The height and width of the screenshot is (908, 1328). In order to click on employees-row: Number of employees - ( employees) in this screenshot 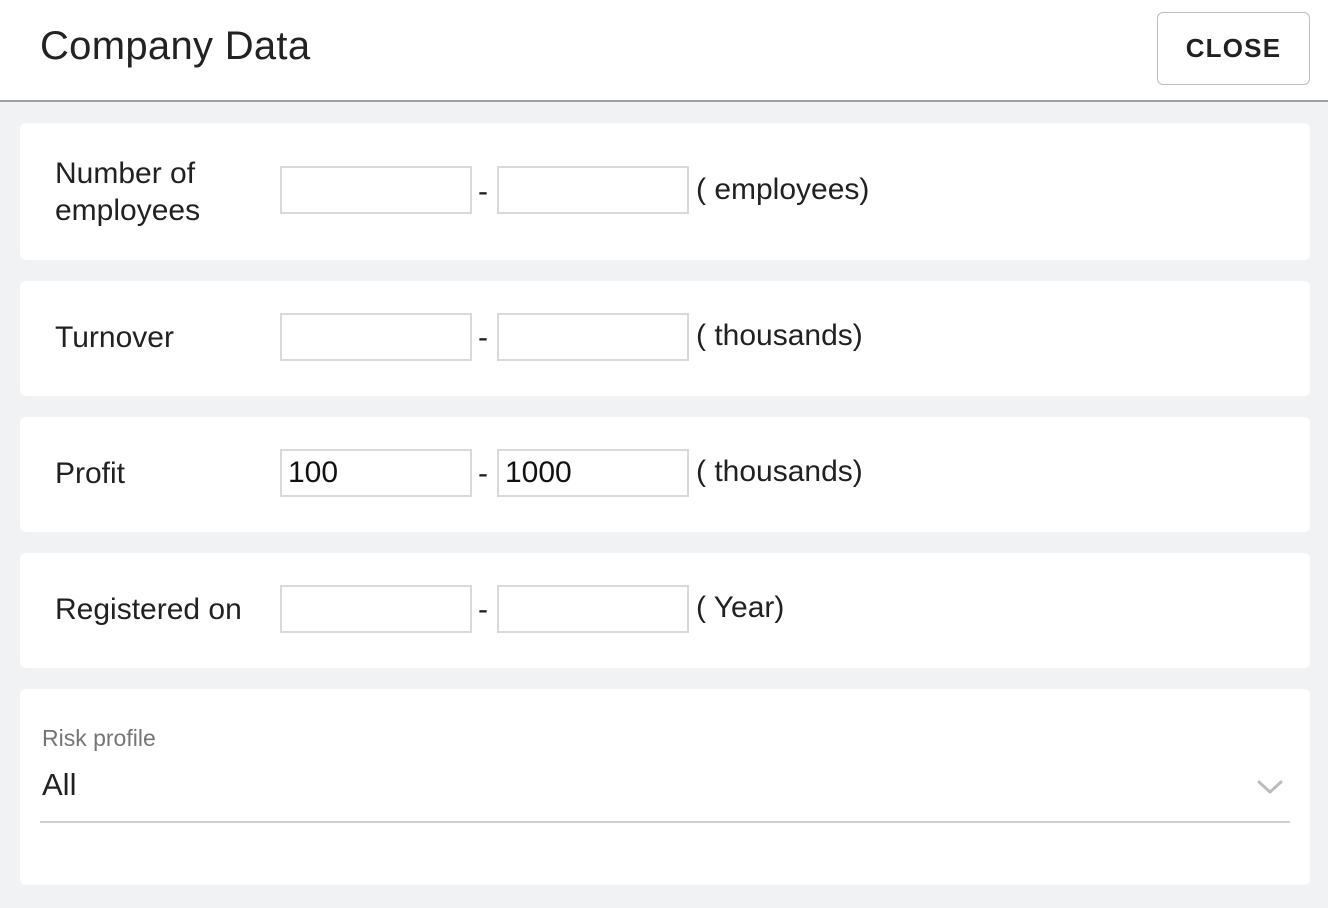, I will do `click(665, 191)`.